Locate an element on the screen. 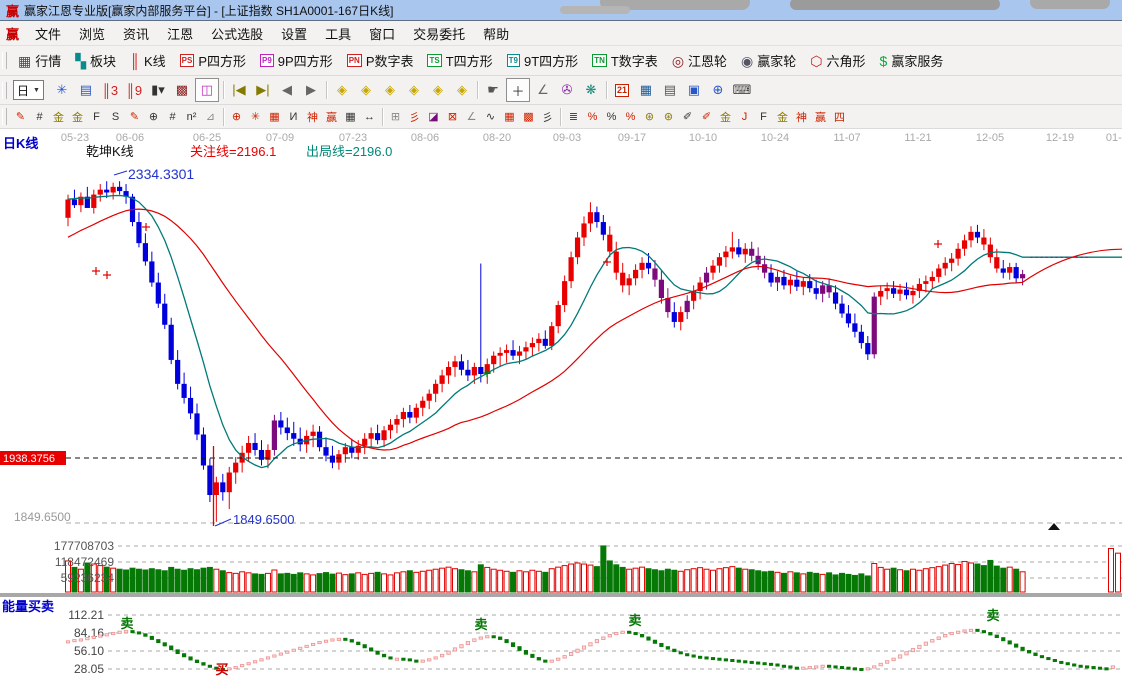 The height and width of the screenshot is (682, 1122). toolbar-item-sectors: ▚ 板块 is located at coordinates (95, 60).